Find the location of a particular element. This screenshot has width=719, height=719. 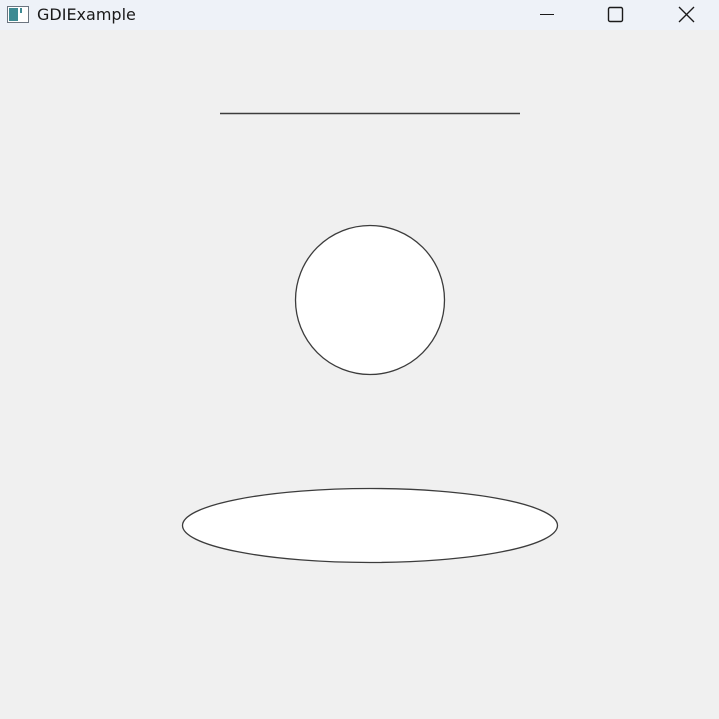

maximize-button is located at coordinates (615, 15).